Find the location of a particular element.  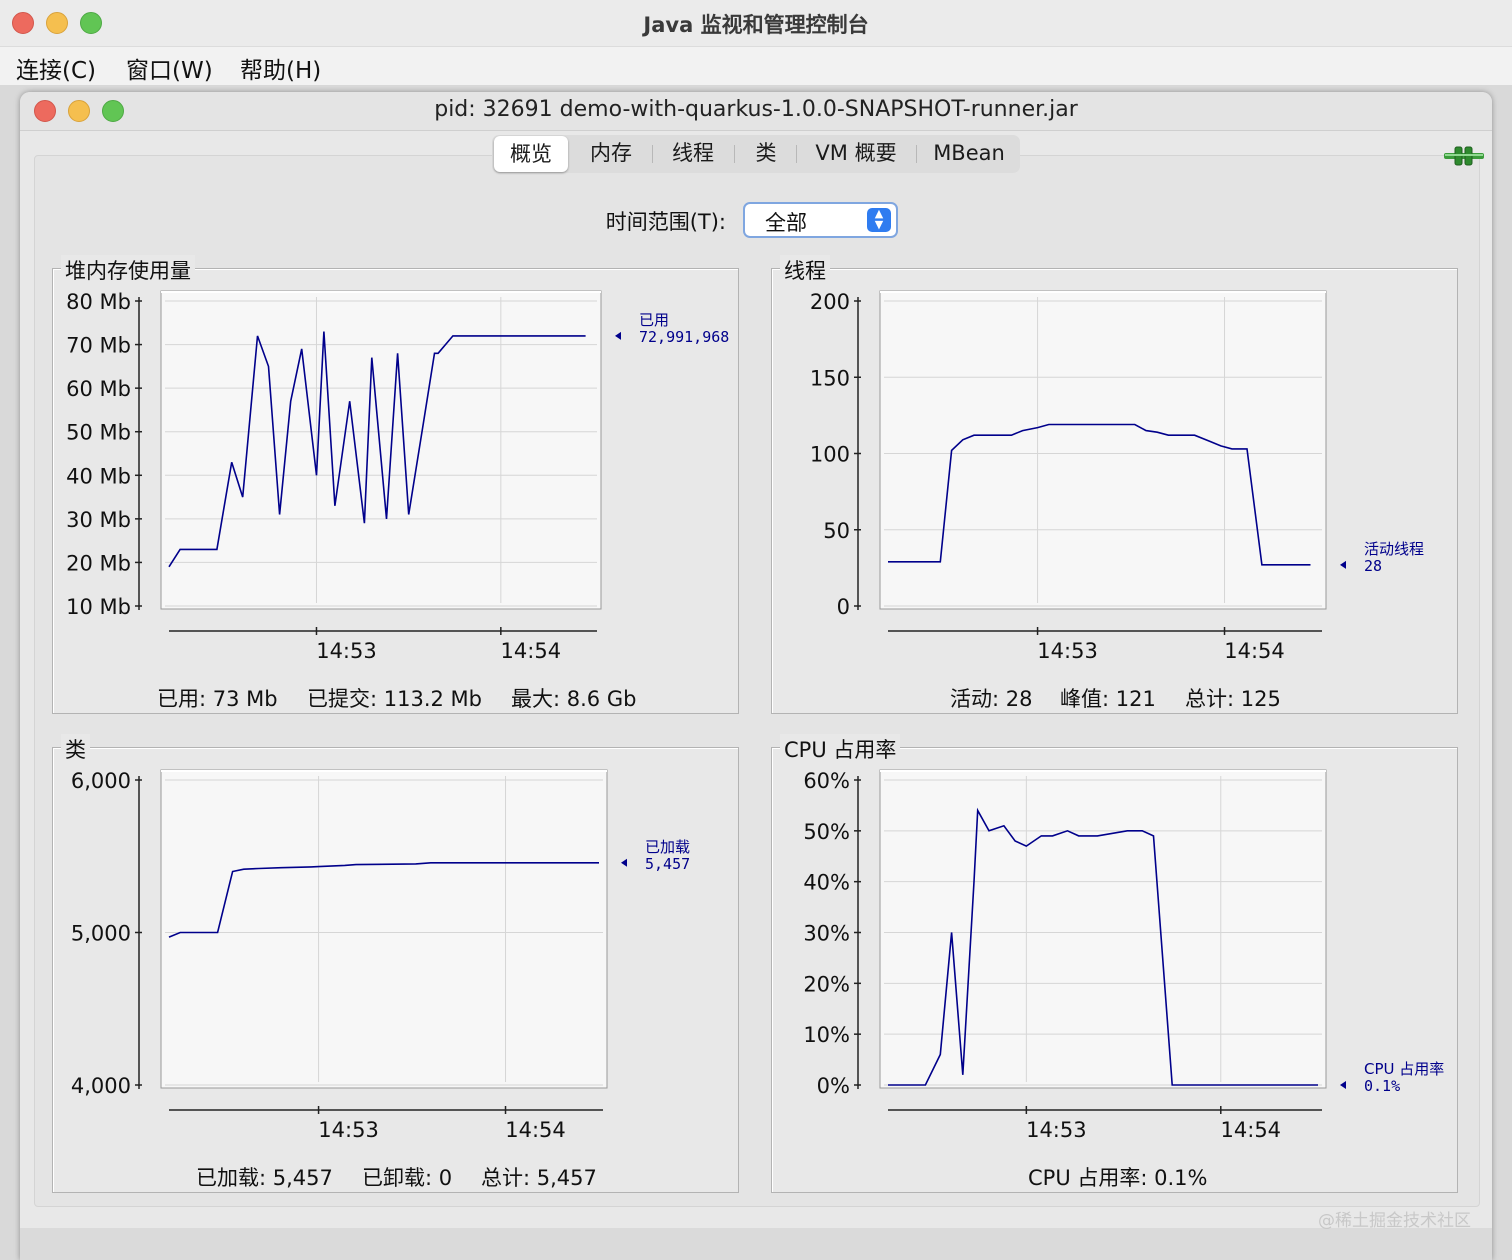

y-tick-label: 50 is located at coordinates (836, 531).